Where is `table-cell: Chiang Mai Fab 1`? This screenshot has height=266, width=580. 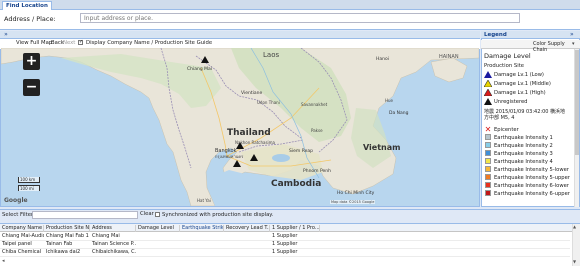 table-cell: Chiang Mai Fab 1 is located at coordinates (67, 236).